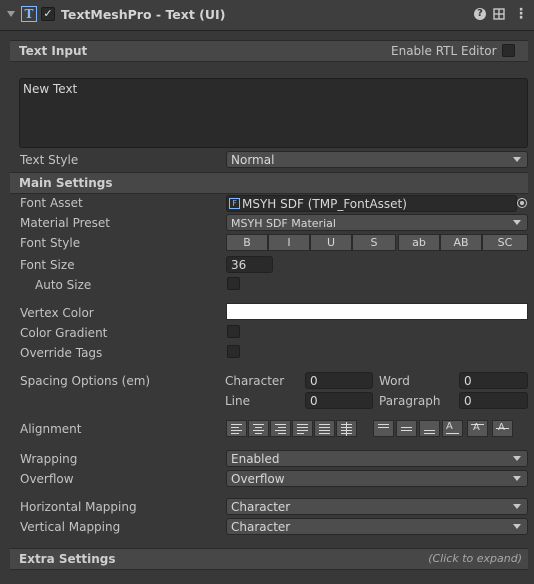 The width and height of the screenshot is (534, 584). Describe the element at coordinates (283, 223) in the screenshot. I see `material-preset-value: MSYH SDF Material` at that location.